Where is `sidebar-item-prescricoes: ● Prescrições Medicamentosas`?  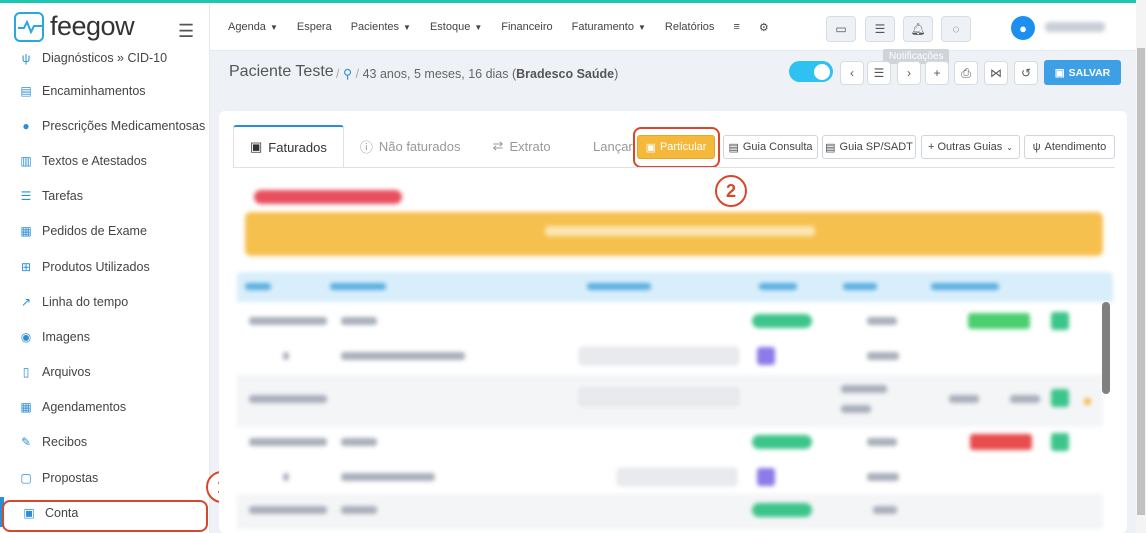
sidebar-item-prescricoes: ● Prescrições Medicamentosas is located at coordinates (105, 125).